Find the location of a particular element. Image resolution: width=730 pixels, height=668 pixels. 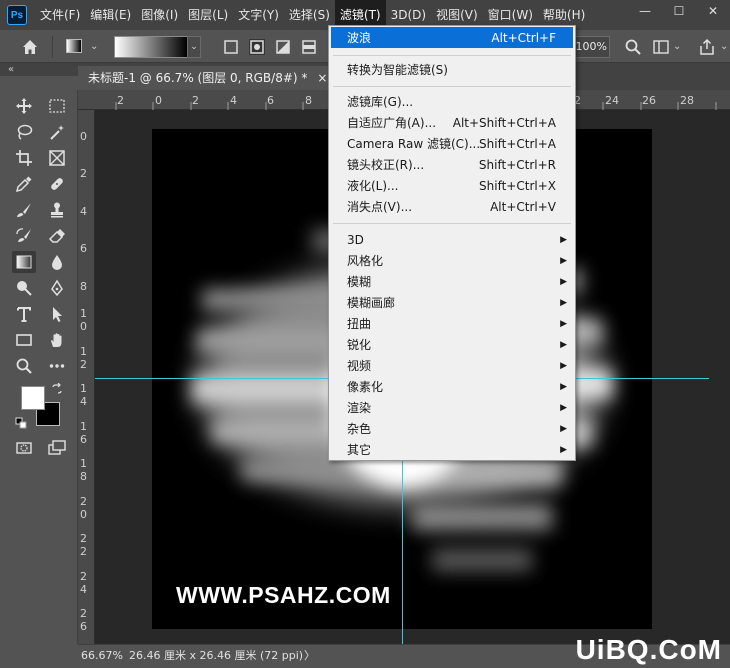

menu-item-vanishing-point: 消失点(V)... Alt+Ctrl+V is located at coordinates (452, 206).